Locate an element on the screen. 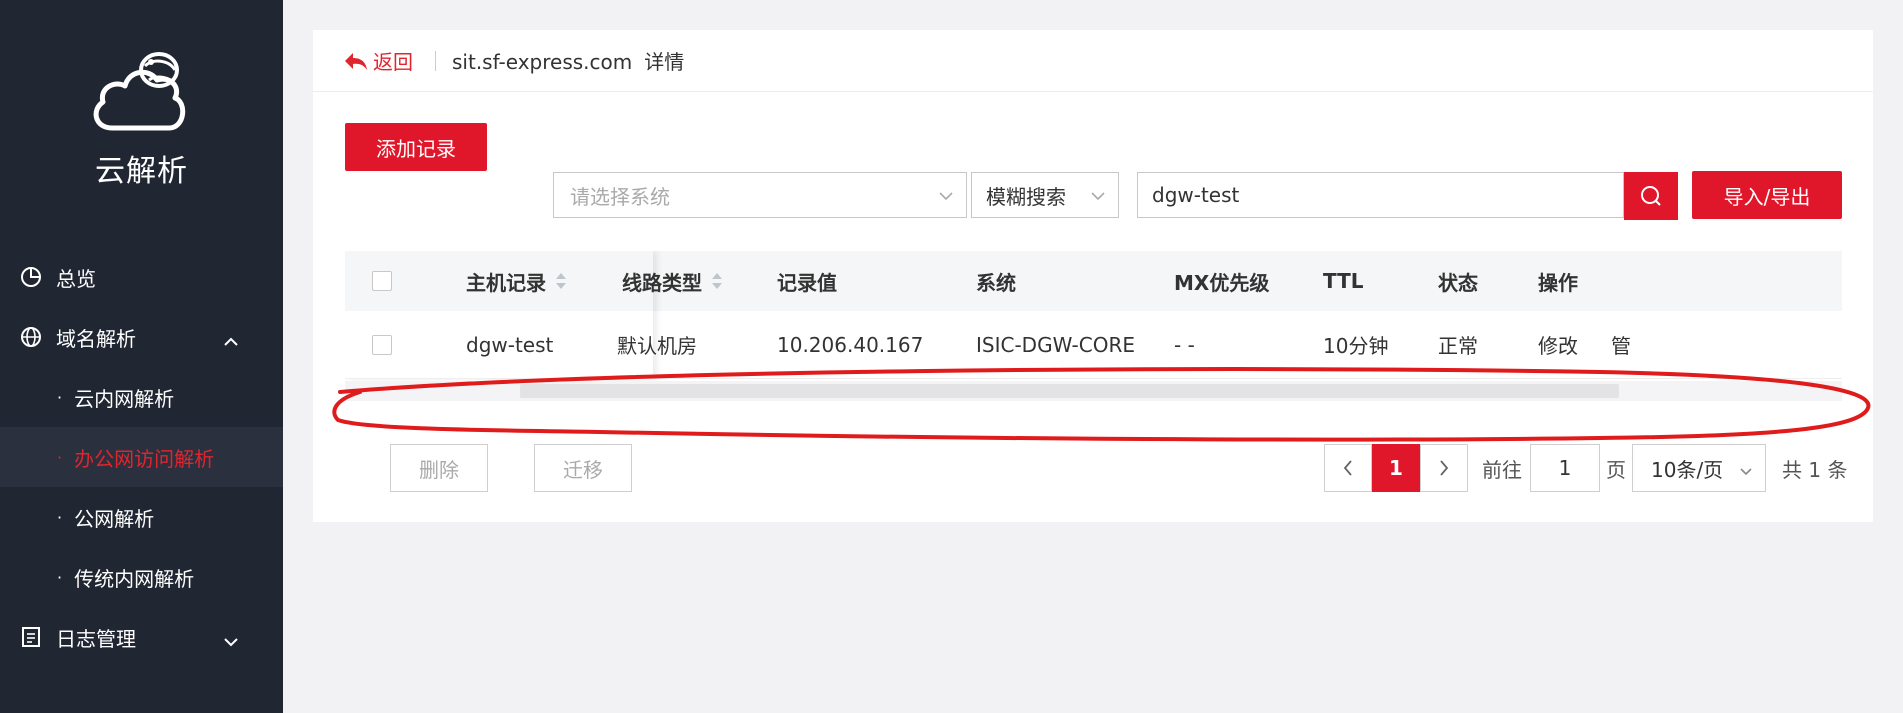  search-input-value: dgw-test is located at coordinates (1196, 195).